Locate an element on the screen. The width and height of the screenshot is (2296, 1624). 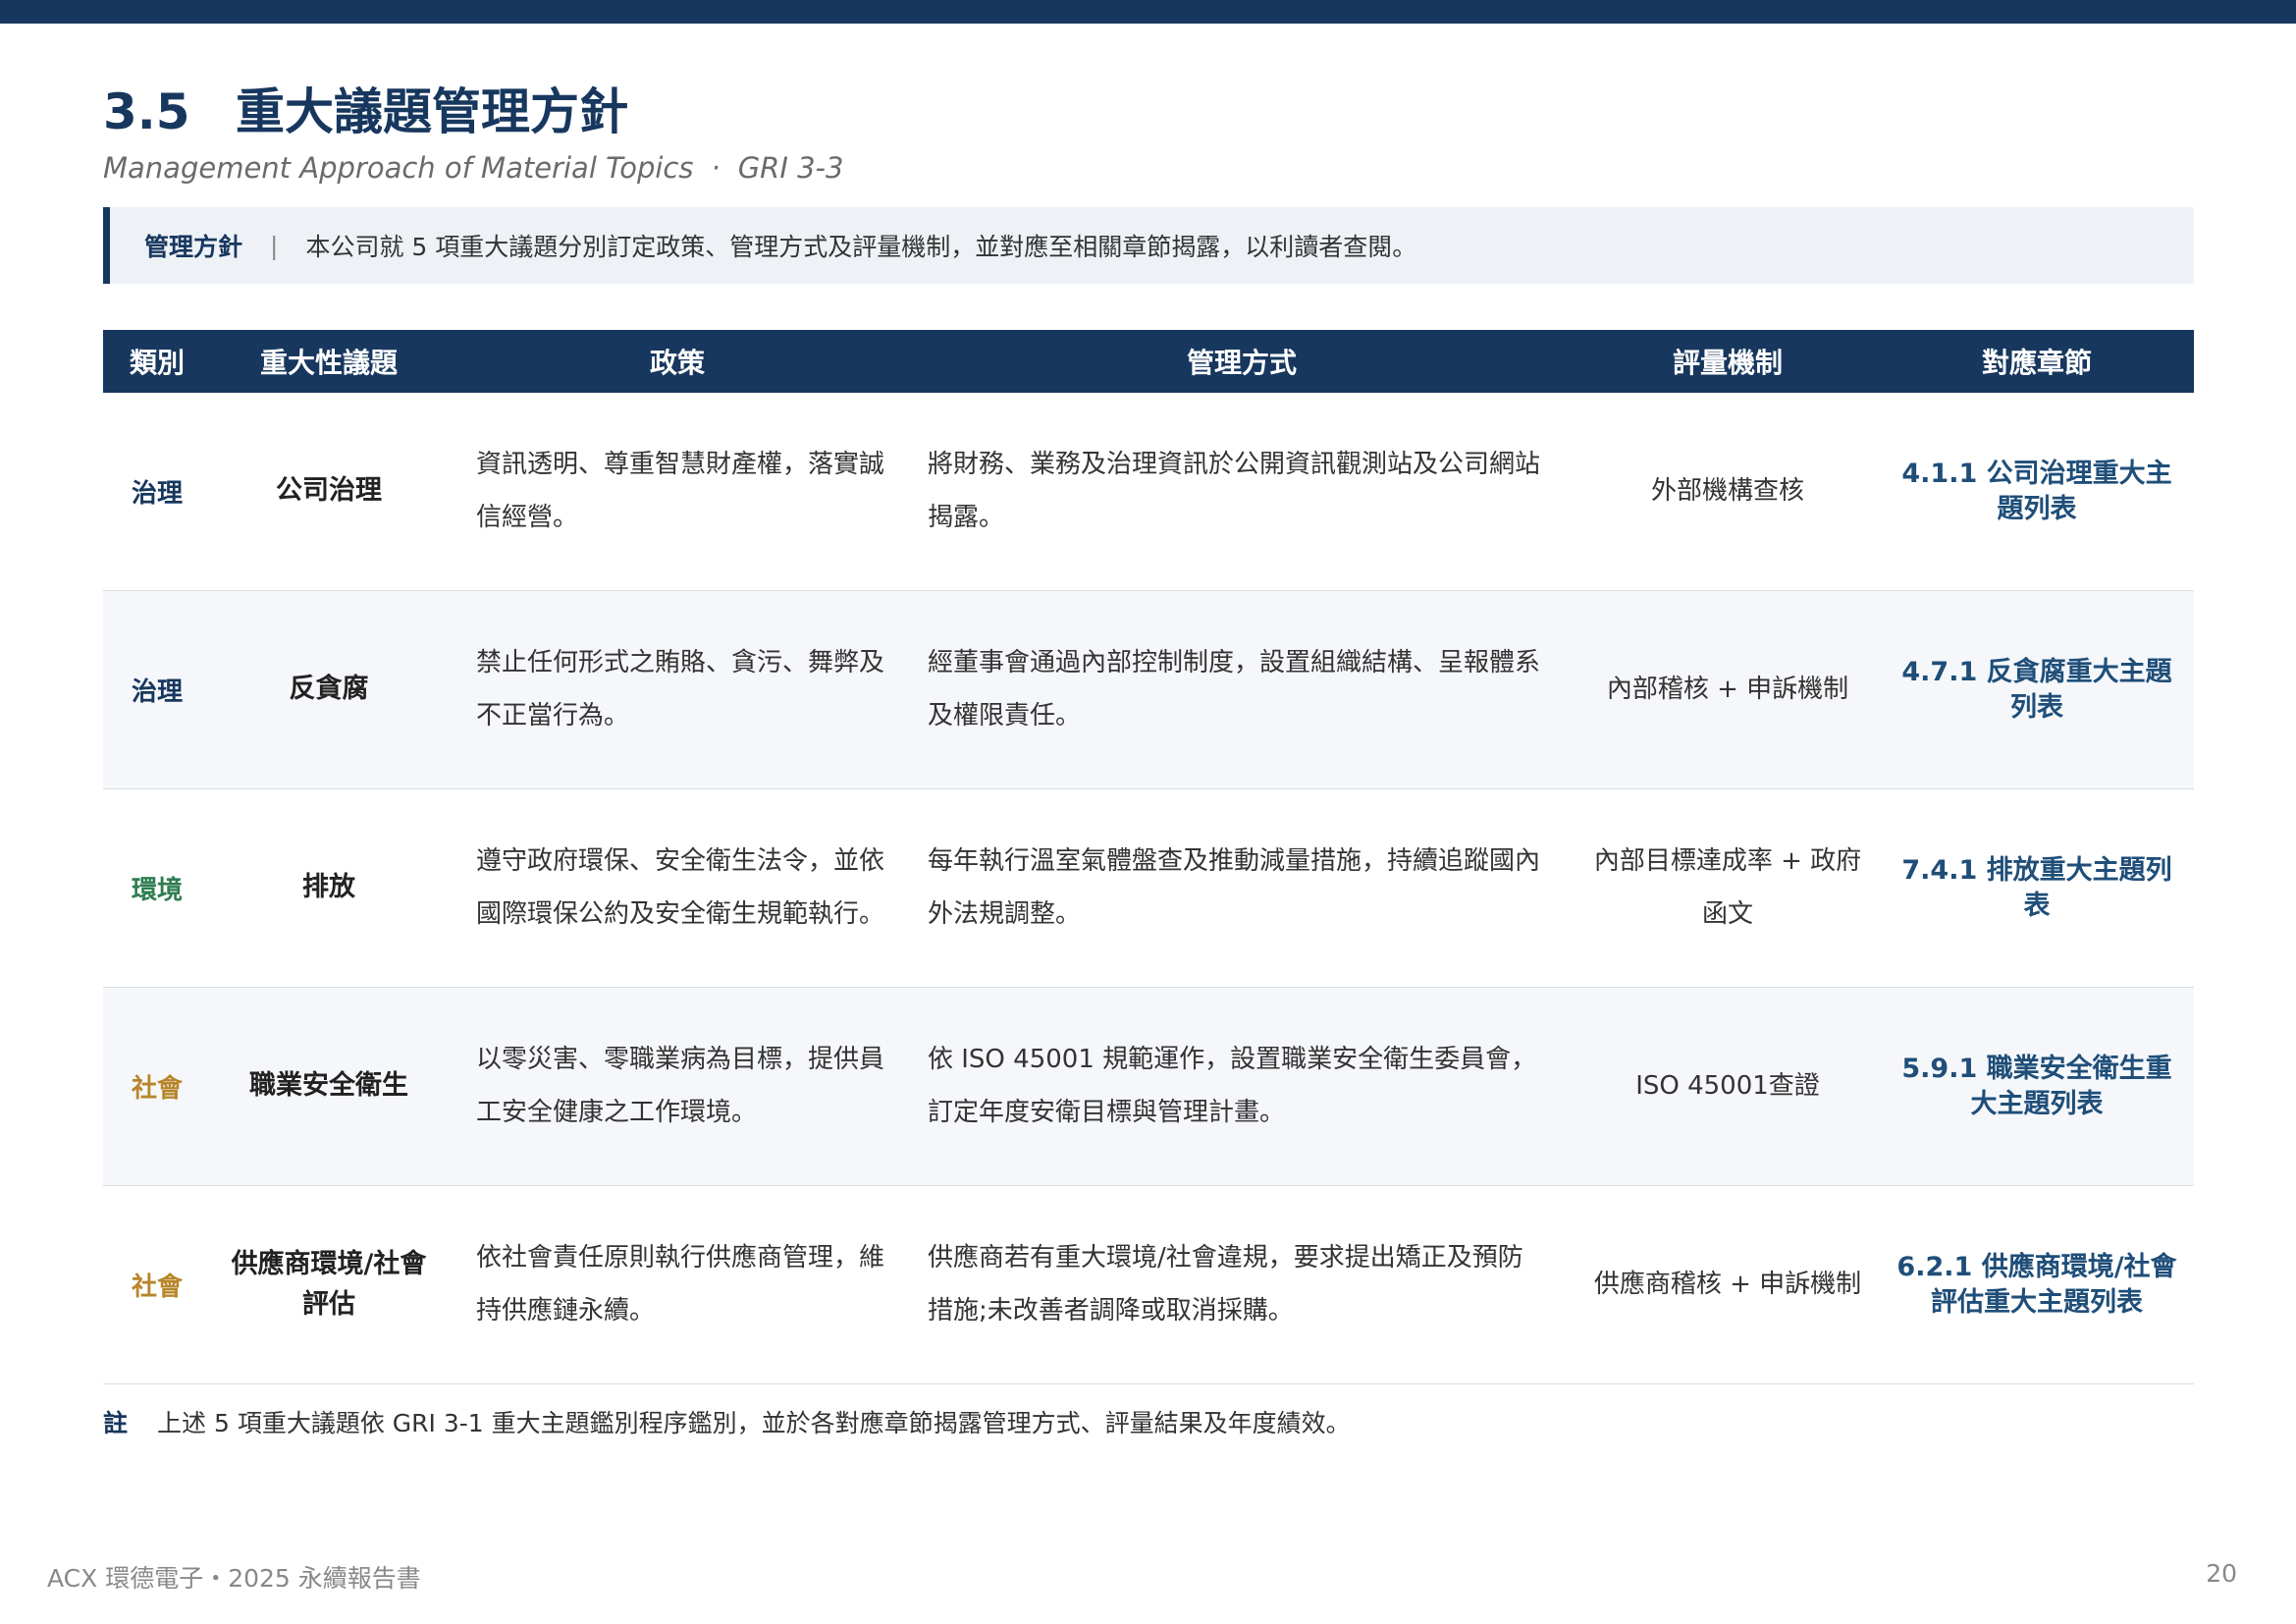
row-evaluation: ISO 45001查證 is located at coordinates (1727, 1085).